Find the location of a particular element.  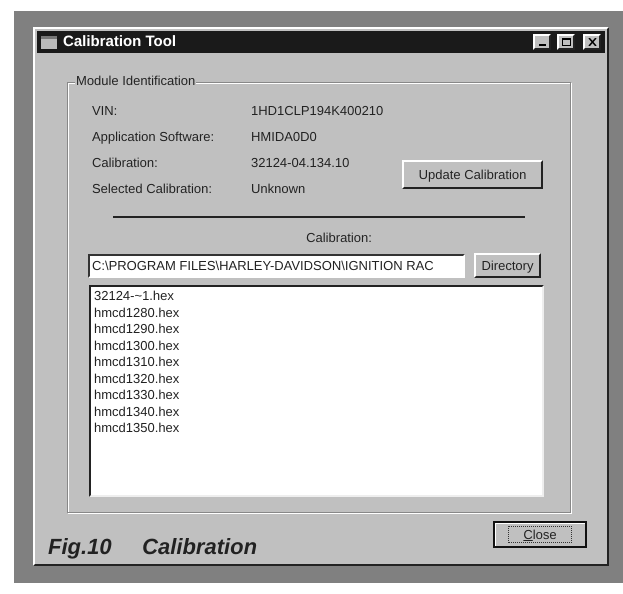

figure-caption: Fig.10 Calibration is located at coordinates (153, 547).